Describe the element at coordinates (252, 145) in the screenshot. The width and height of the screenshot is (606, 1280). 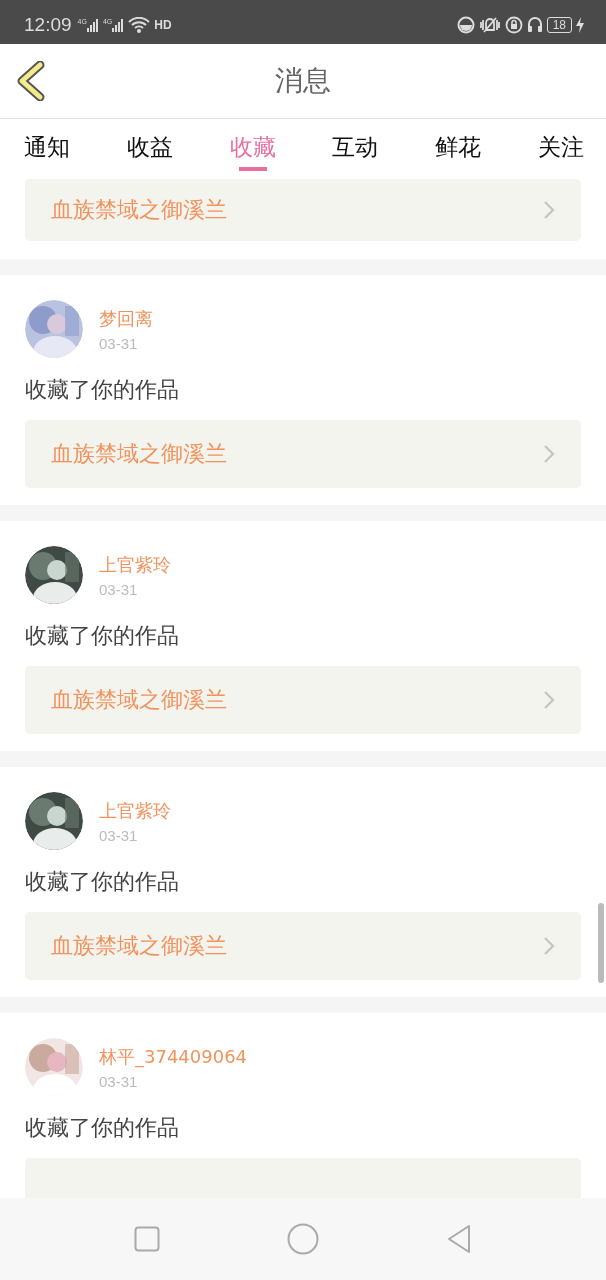
I see `tab: 收藏` at that location.